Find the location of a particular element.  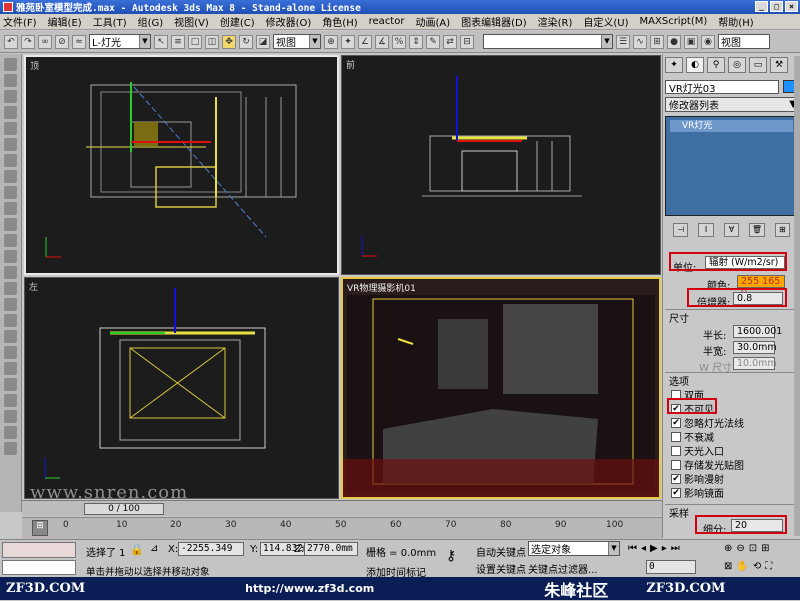

display-tab-icon: ▭ is located at coordinates (758, 65).